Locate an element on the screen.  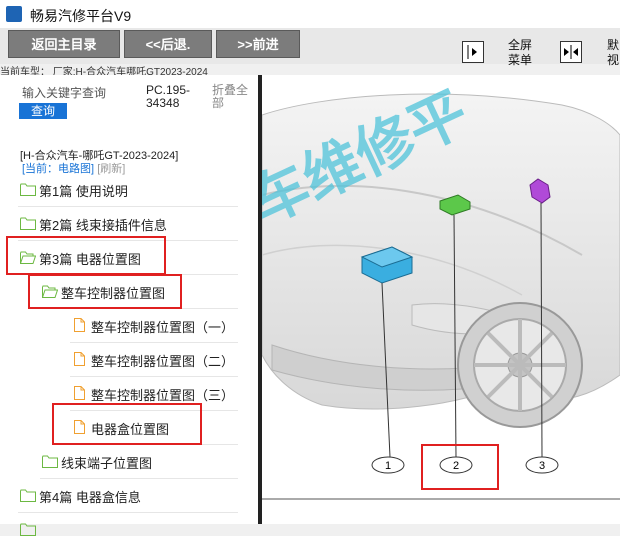
tree-item-partial is located at coordinates (128, 524).